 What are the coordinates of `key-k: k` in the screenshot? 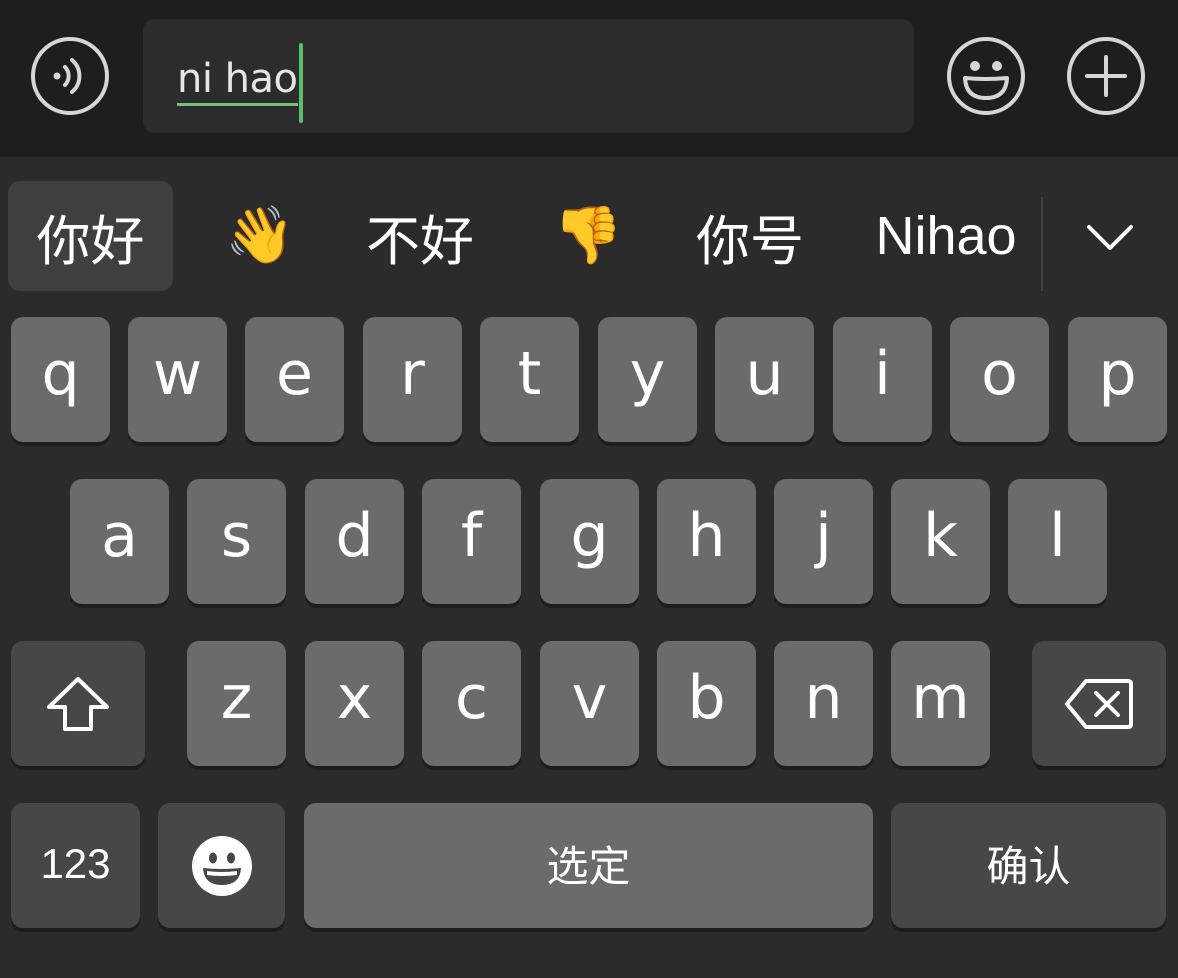 It's located at (940, 541).